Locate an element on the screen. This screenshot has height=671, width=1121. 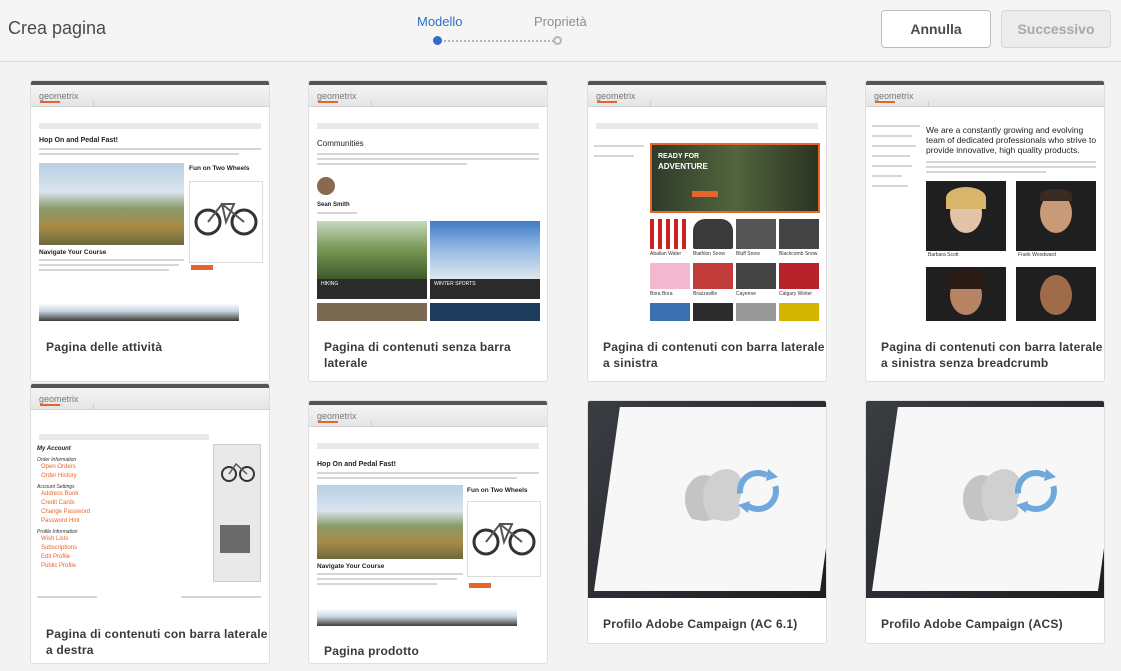
cancel-button: Annulla is located at coordinates (936, 29).